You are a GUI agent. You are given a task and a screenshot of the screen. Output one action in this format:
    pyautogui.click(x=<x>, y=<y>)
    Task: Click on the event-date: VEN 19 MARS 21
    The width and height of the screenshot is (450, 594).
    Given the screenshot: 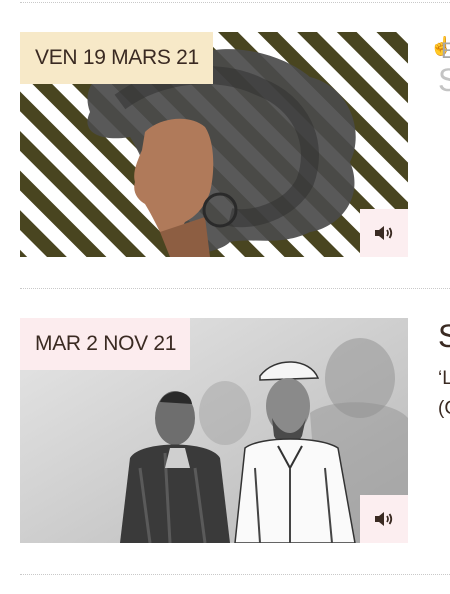 What is the action you would take?
    pyautogui.click(x=117, y=57)
    